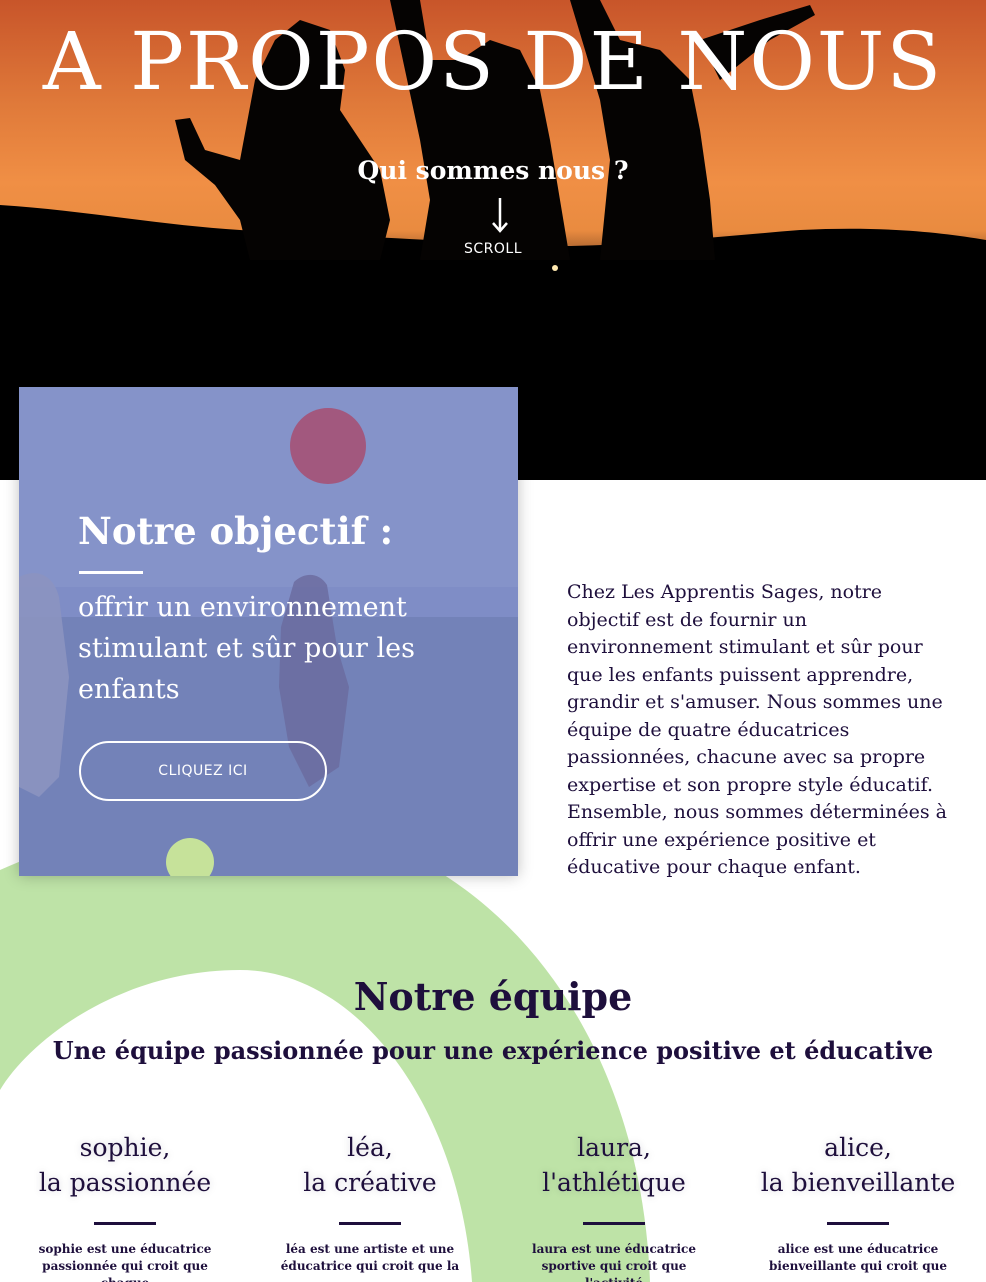 Image resolution: width=986 pixels, height=1282 pixels. Describe the element at coordinates (236, 531) in the screenshot. I see `objective-title: Notre objectif :` at that location.